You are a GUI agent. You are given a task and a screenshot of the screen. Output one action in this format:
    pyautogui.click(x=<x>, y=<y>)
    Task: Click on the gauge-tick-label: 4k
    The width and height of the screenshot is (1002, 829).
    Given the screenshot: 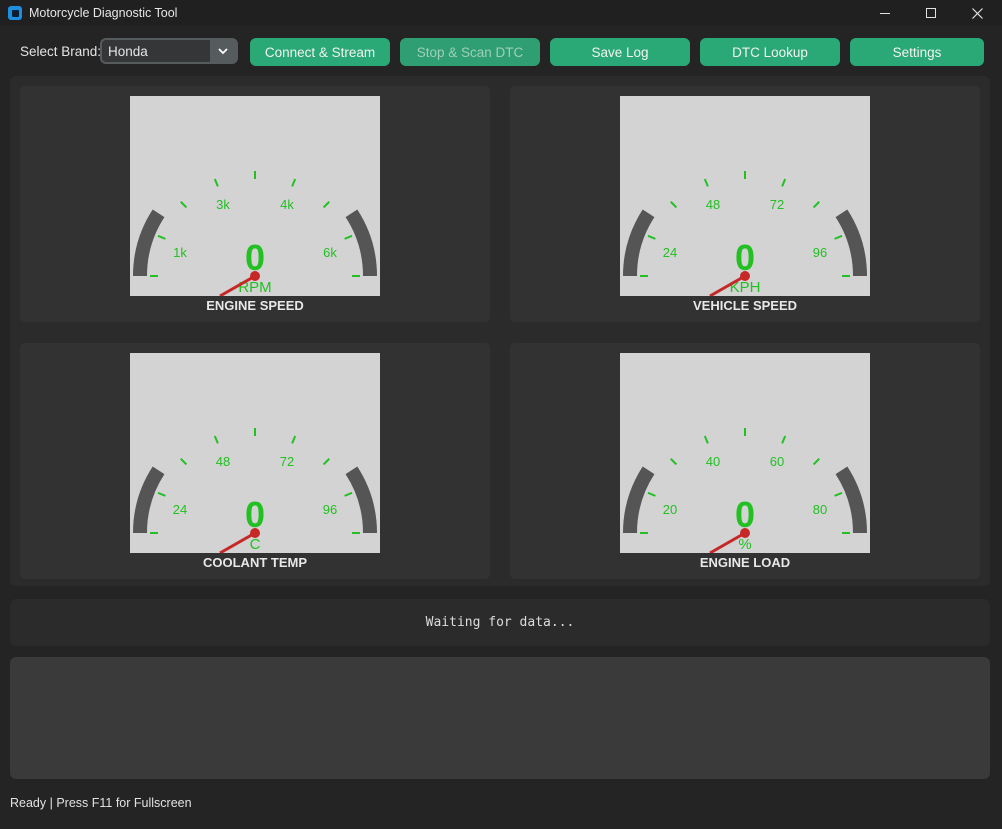 What is the action you would take?
    pyautogui.click(x=287, y=204)
    